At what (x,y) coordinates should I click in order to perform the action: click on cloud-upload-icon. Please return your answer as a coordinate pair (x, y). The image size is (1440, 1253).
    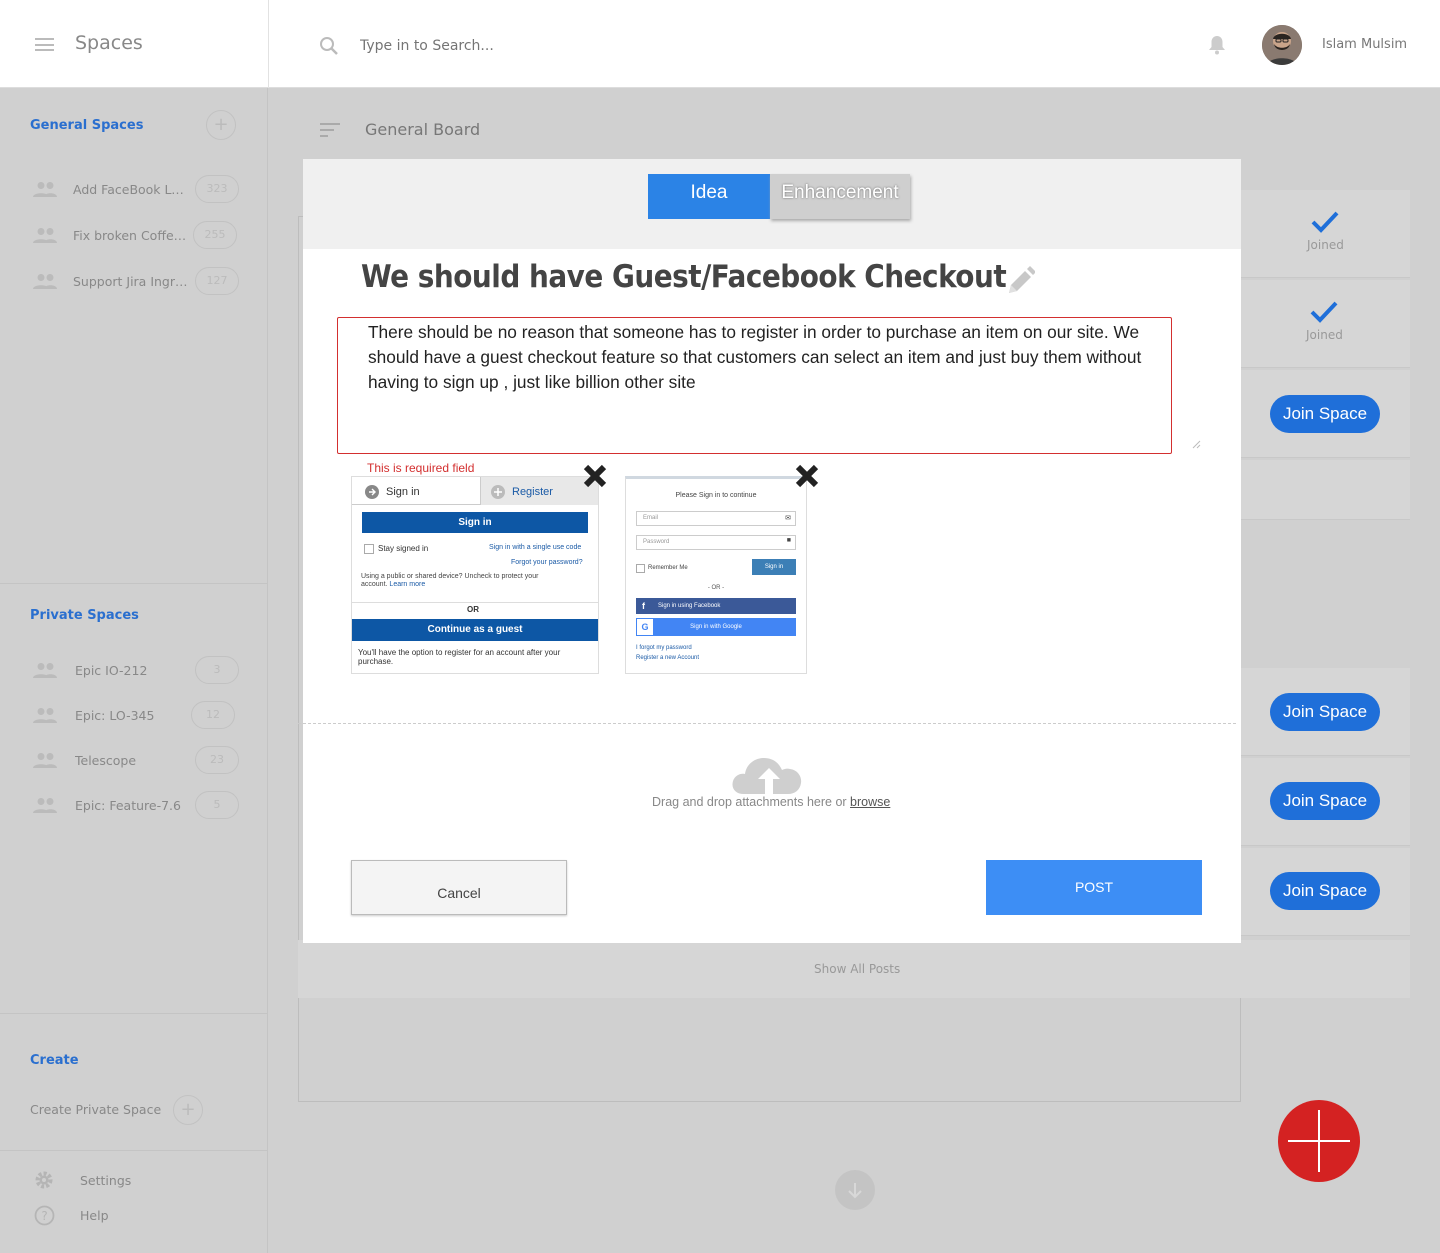
    Looking at the image, I should click on (769, 773).